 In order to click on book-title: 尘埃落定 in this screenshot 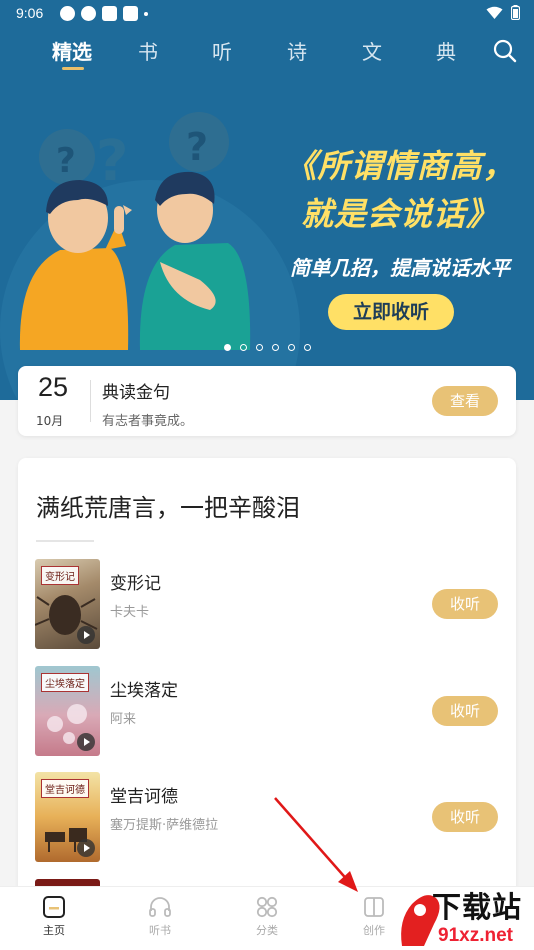, I will do `click(144, 691)`.